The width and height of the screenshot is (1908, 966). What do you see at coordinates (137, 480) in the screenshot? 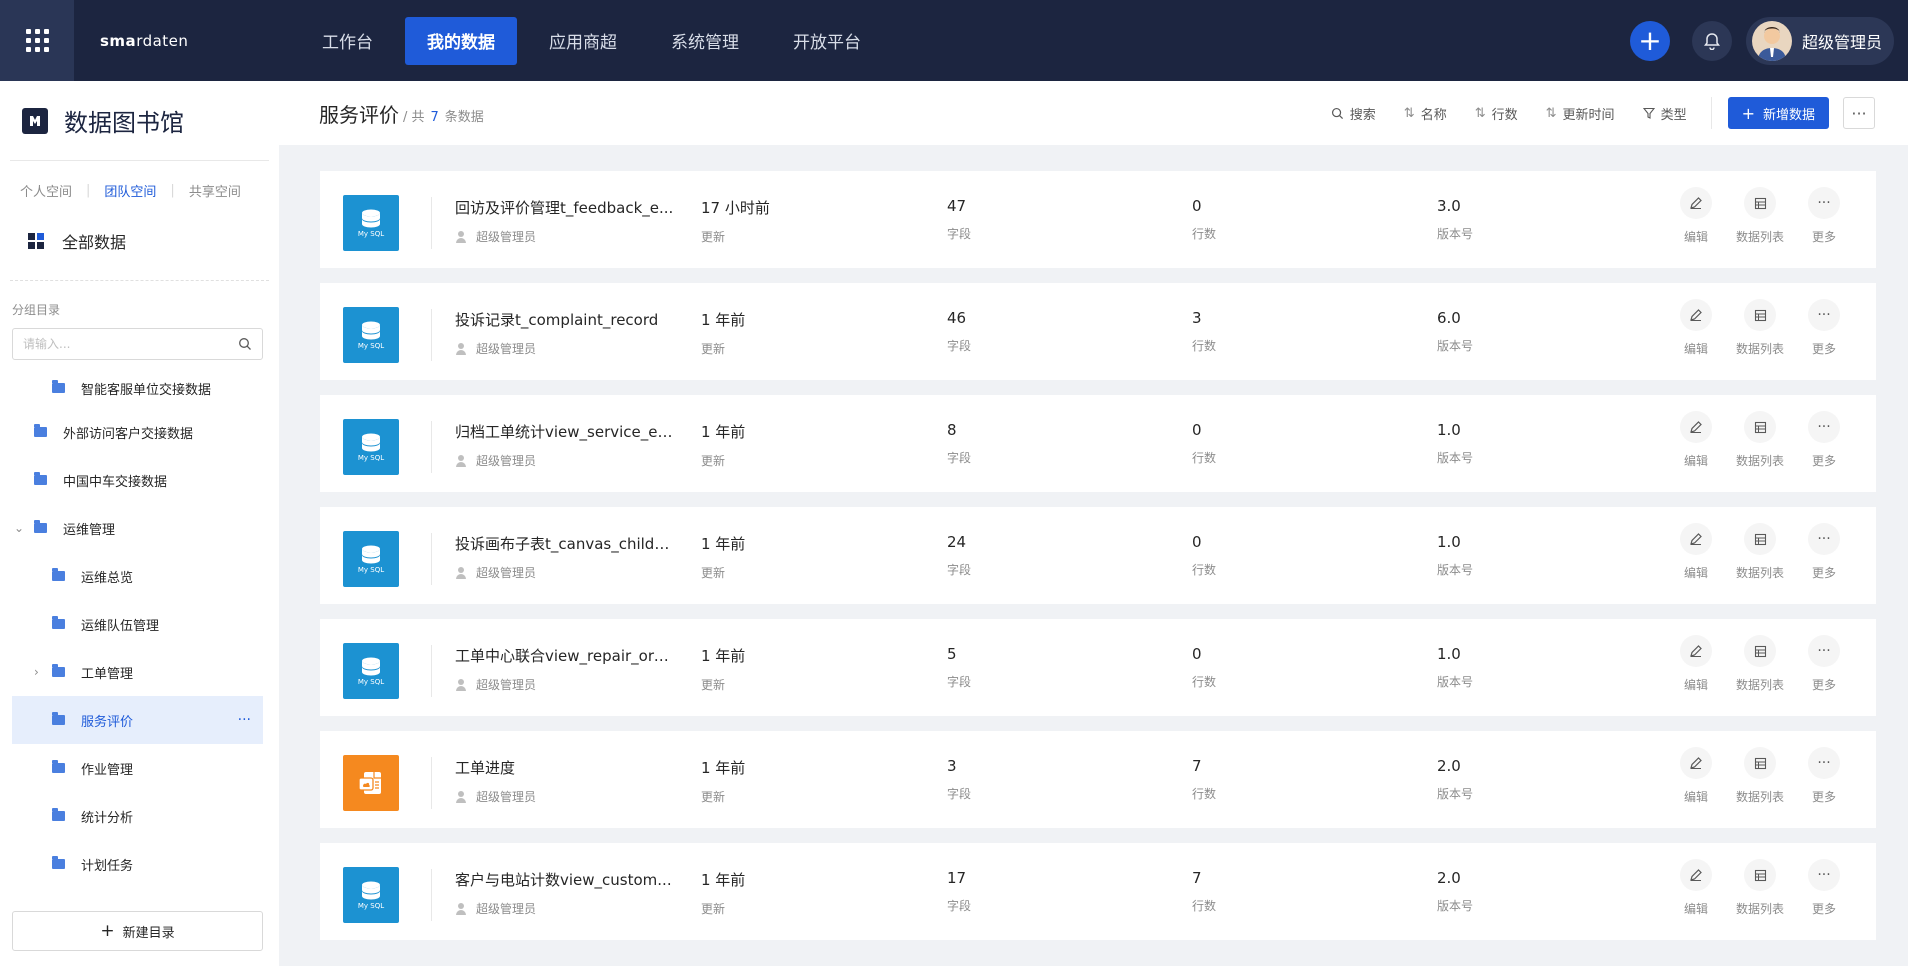
I see `tree-item: 中国中车交接数据` at bounding box center [137, 480].